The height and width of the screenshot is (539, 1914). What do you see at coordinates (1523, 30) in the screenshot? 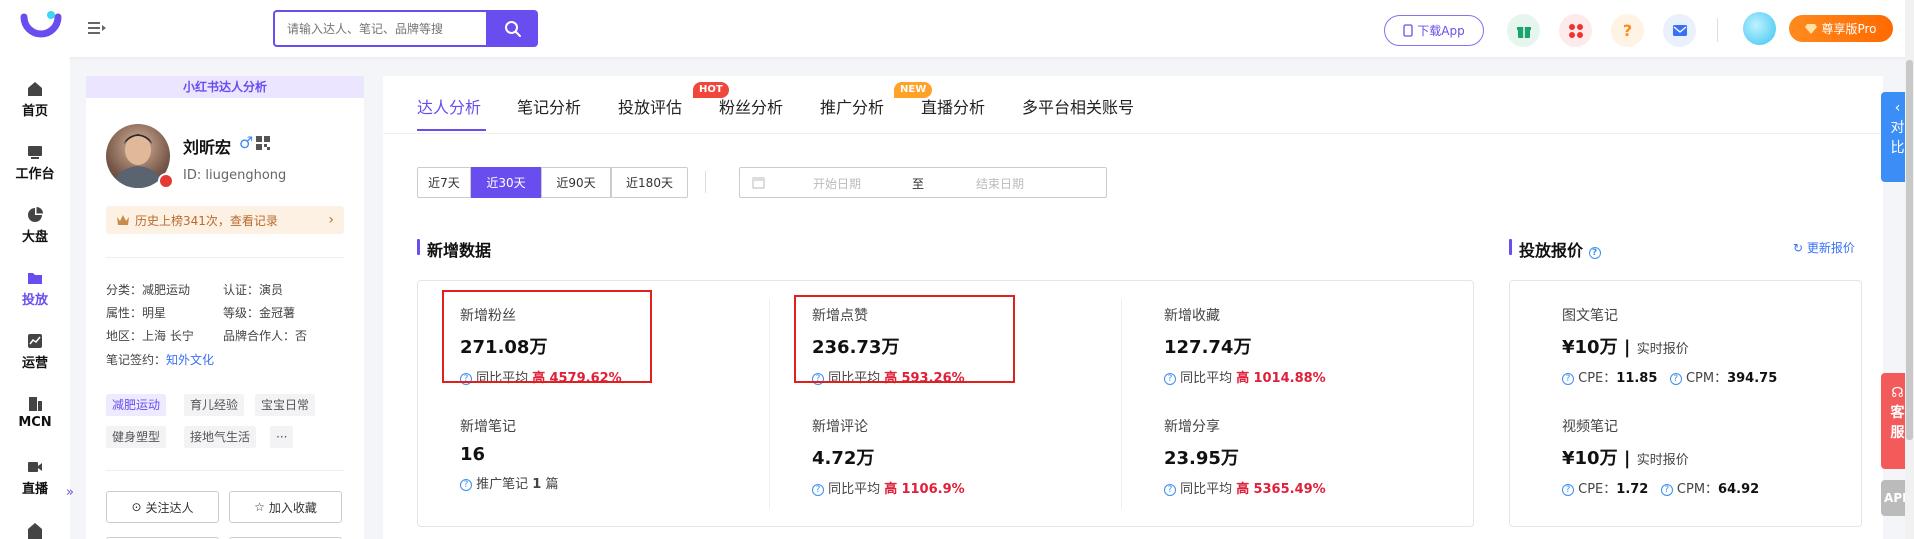
I see `gift-button` at bounding box center [1523, 30].